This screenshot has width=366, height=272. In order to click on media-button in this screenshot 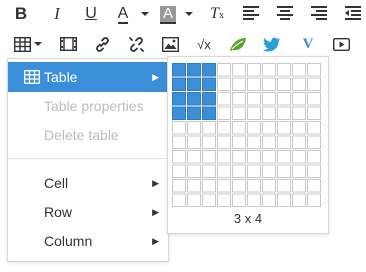, I will do `click(68, 44)`.